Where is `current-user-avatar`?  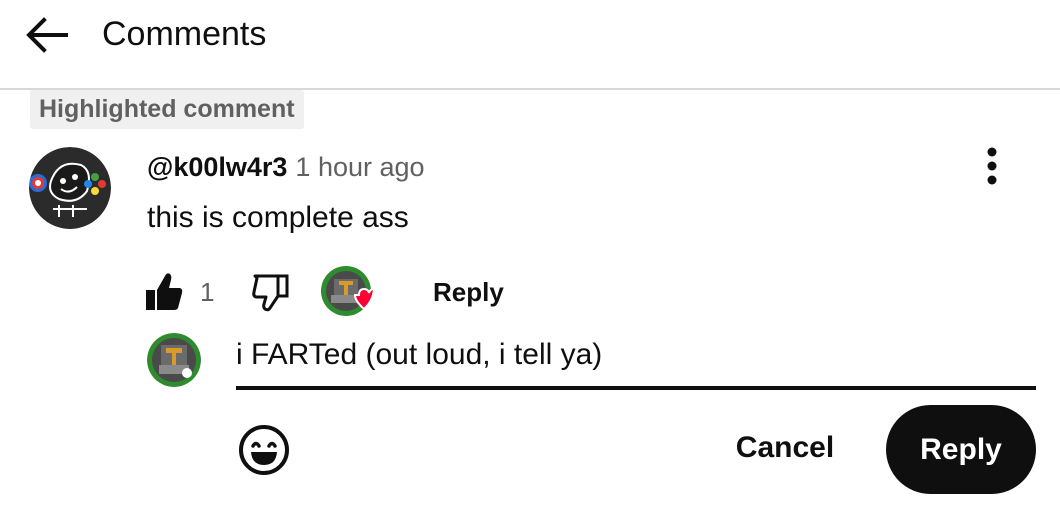 current-user-avatar is located at coordinates (174, 360).